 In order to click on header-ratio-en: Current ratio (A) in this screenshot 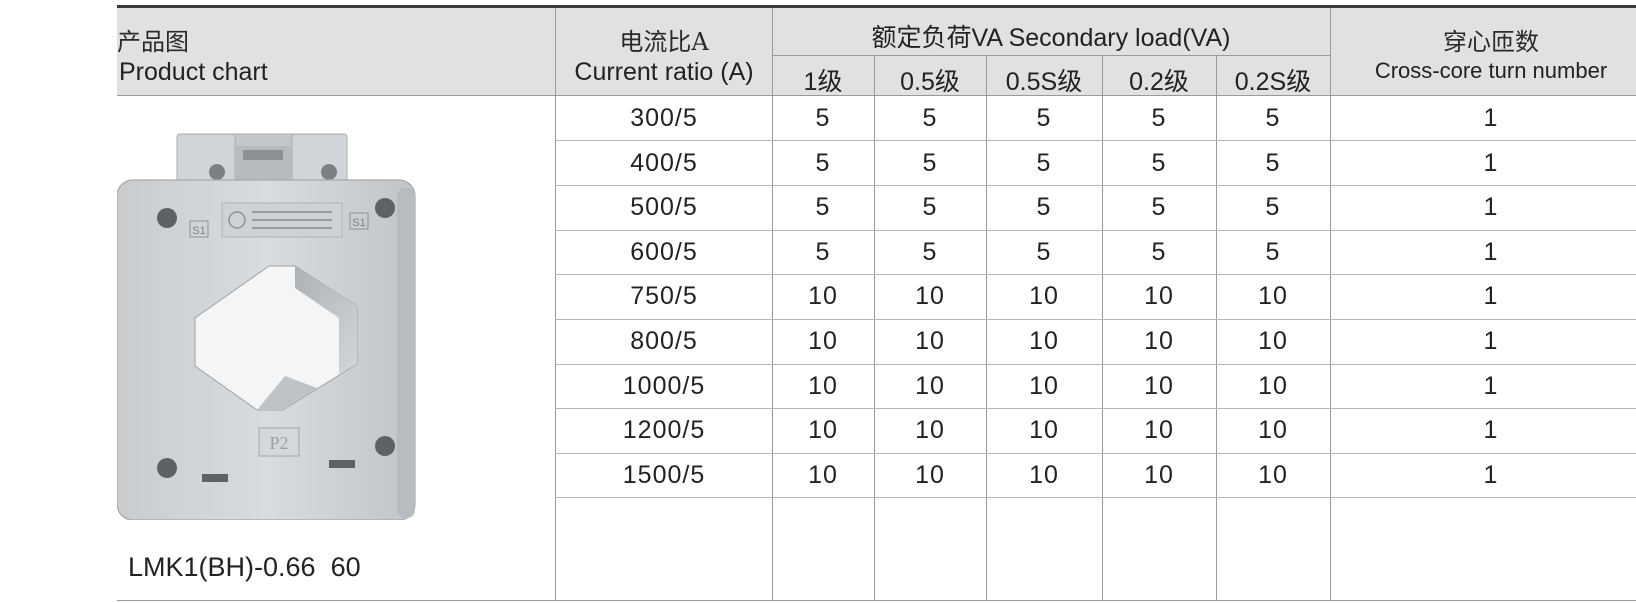, I will do `click(664, 72)`.